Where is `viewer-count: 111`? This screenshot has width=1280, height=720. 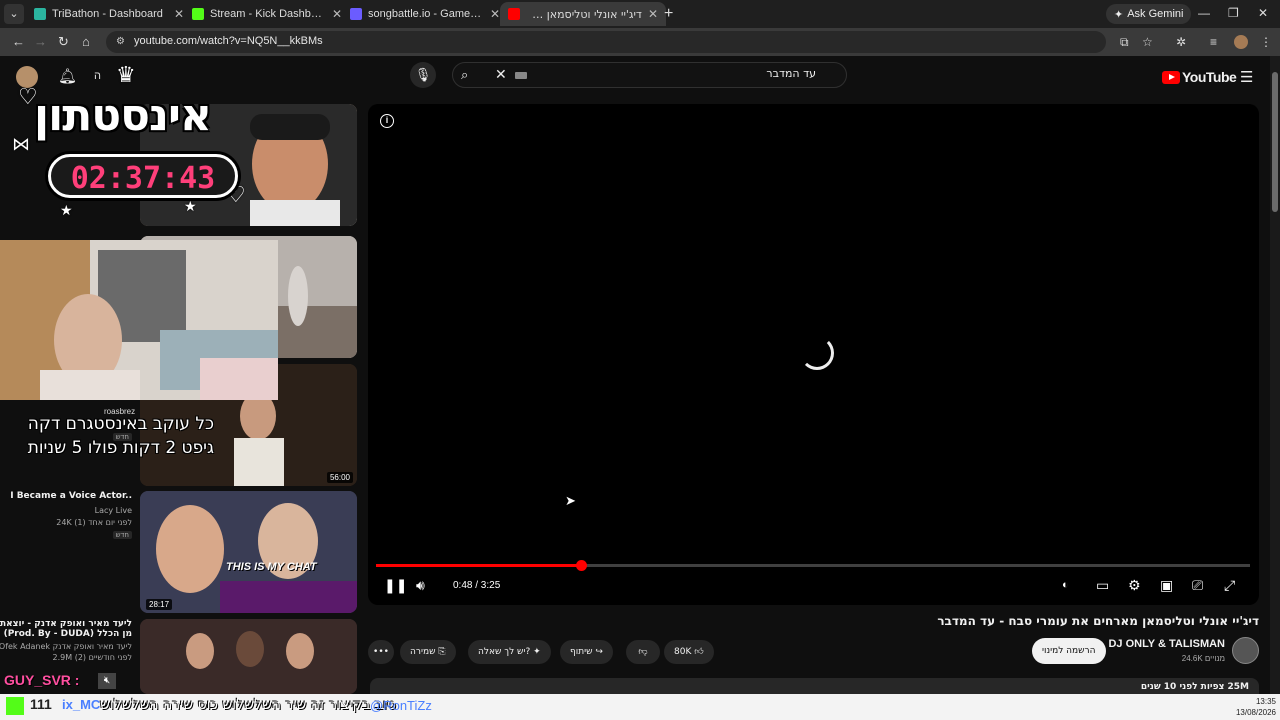
viewer-count: 111 is located at coordinates (41, 704).